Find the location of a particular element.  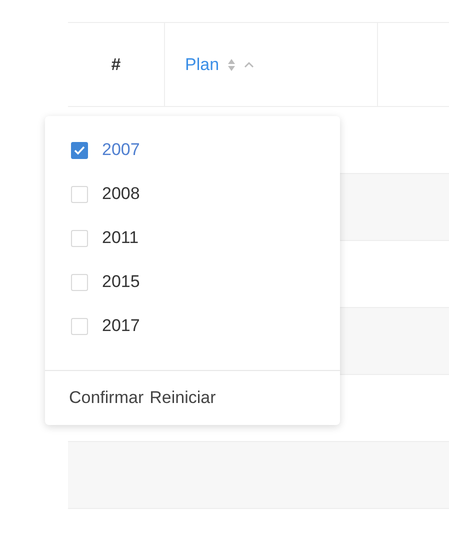

column-header: # is located at coordinates (116, 65).